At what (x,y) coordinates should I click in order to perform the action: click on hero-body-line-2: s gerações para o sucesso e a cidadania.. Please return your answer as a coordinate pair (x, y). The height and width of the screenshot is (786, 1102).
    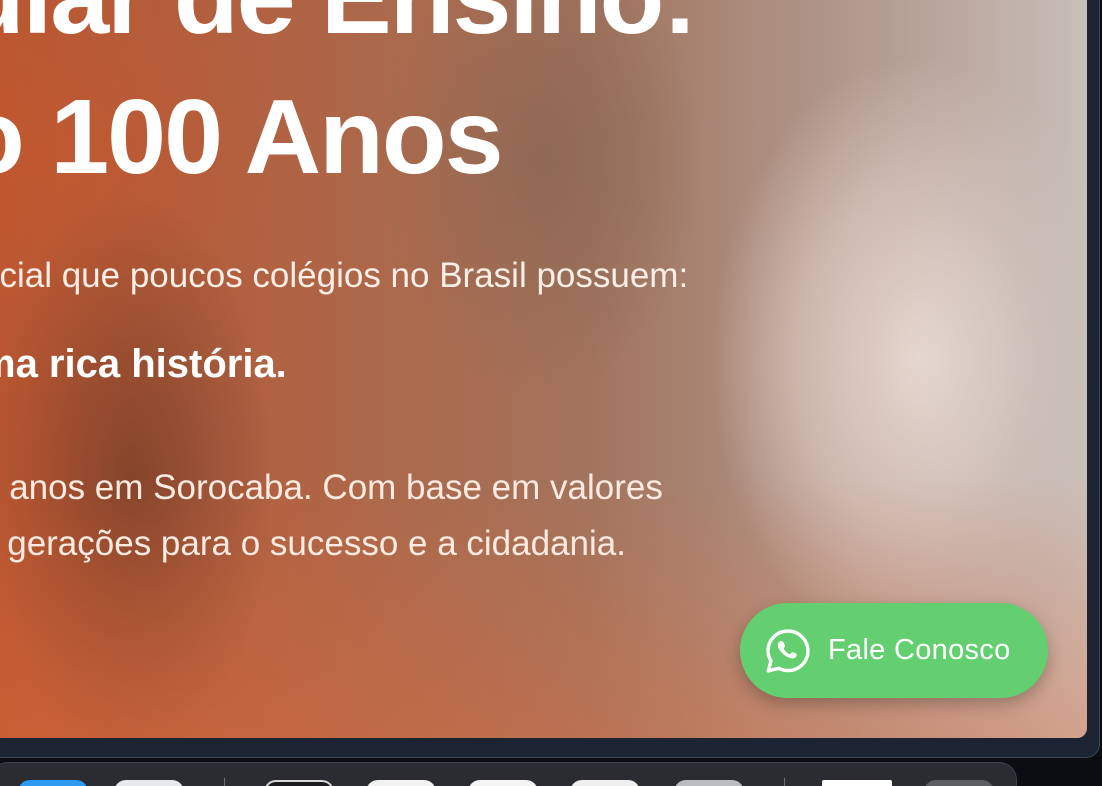
    Looking at the image, I should click on (313, 543).